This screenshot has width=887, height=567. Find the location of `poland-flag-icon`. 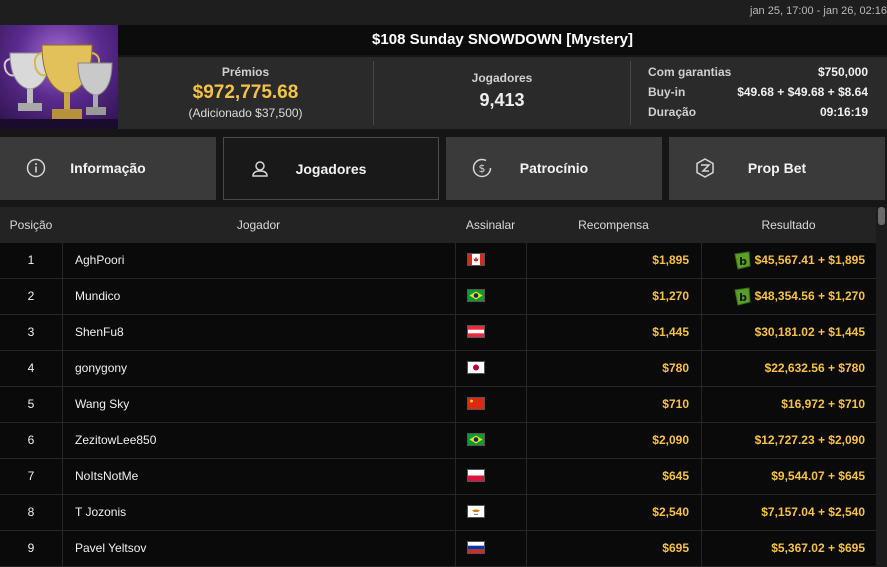

poland-flag-icon is located at coordinates (476, 475).